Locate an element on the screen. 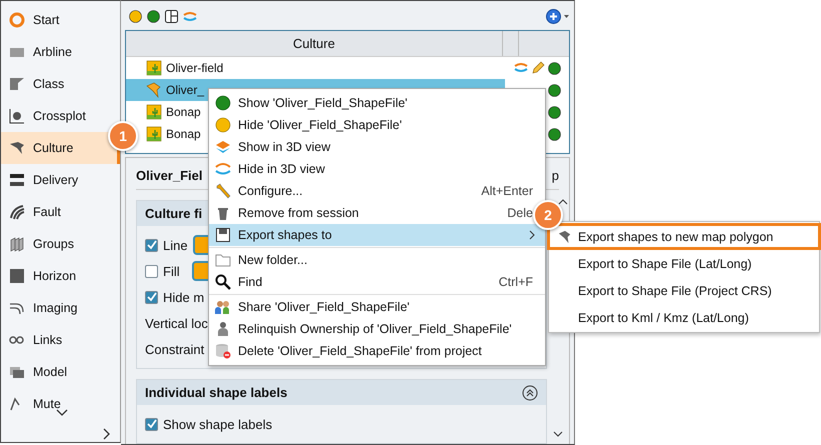  checkbox-label: Hide m is located at coordinates (183, 297).